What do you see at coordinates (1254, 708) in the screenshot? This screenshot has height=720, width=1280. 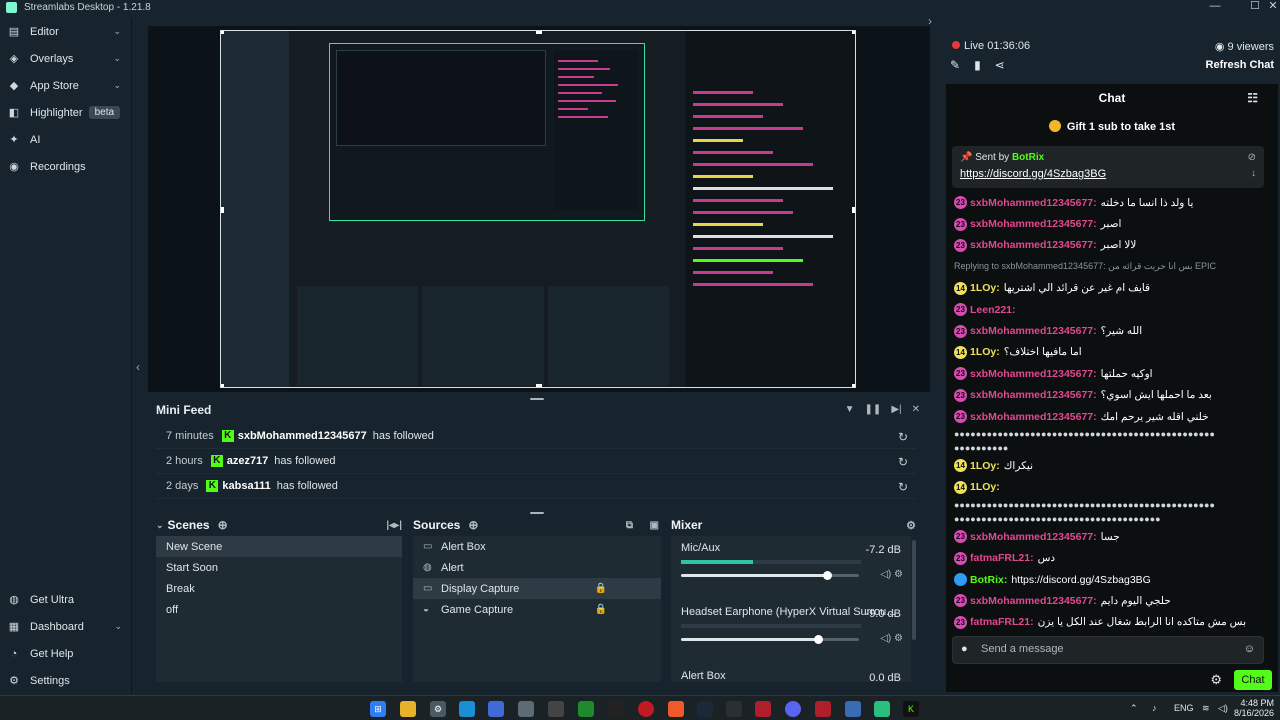 I see `clock: 4:48 PM 8/16/2026` at bounding box center [1254, 708].